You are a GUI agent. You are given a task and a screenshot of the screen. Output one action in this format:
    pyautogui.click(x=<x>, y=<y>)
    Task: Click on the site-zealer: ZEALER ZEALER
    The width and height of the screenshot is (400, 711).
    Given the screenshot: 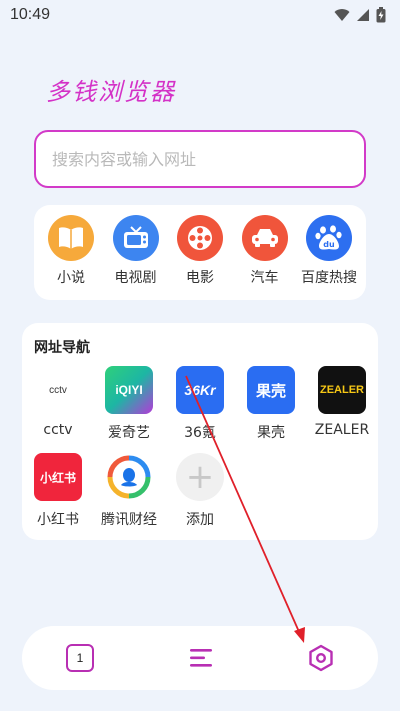 What is the action you would take?
    pyautogui.click(x=342, y=402)
    